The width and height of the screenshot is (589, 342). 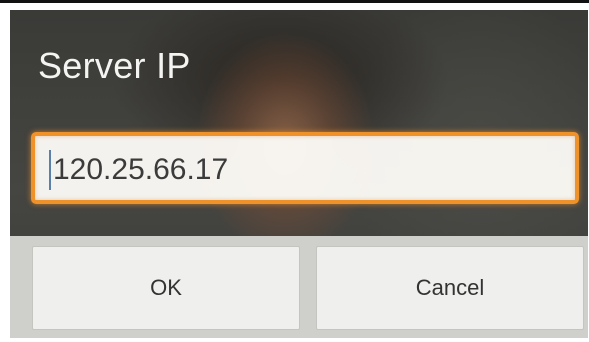 I want to click on text-cursor, so click(x=50, y=170).